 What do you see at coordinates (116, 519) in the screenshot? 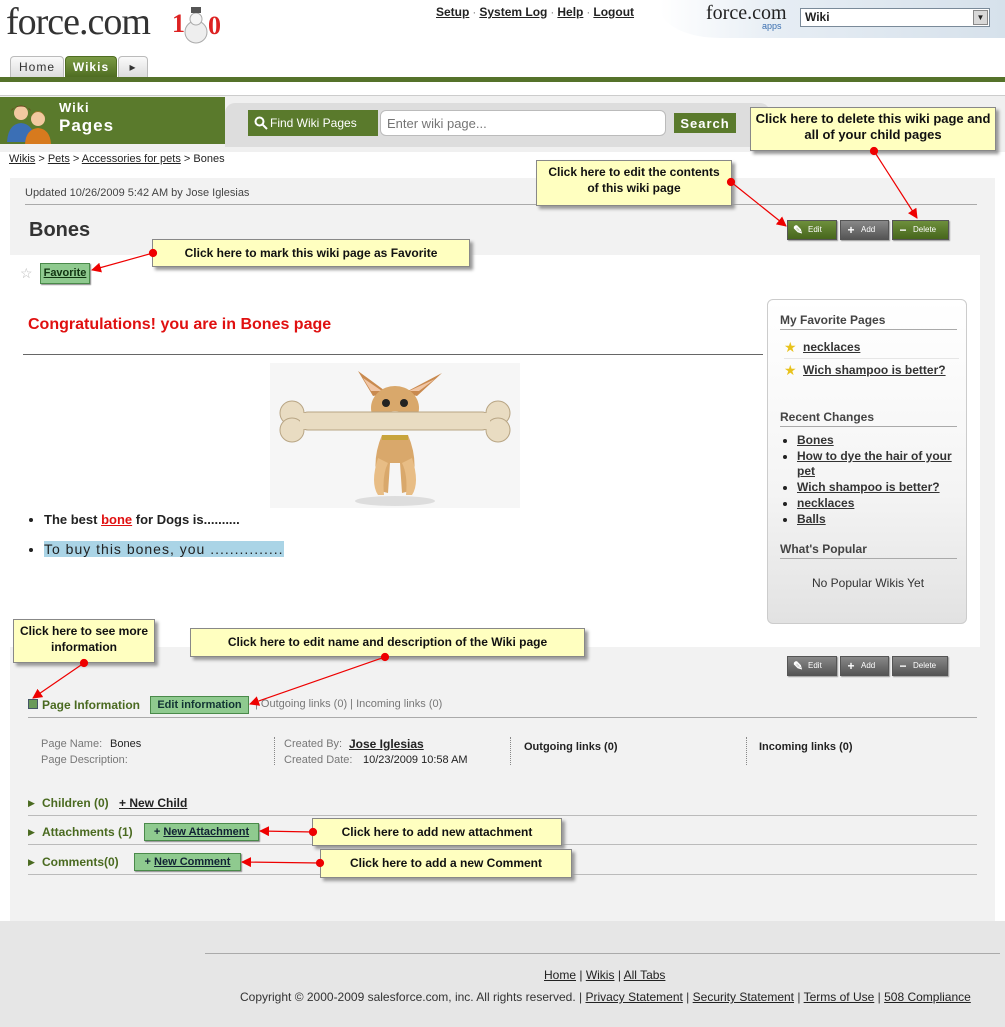
I see `bone-link: bone` at bounding box center [116, 519].